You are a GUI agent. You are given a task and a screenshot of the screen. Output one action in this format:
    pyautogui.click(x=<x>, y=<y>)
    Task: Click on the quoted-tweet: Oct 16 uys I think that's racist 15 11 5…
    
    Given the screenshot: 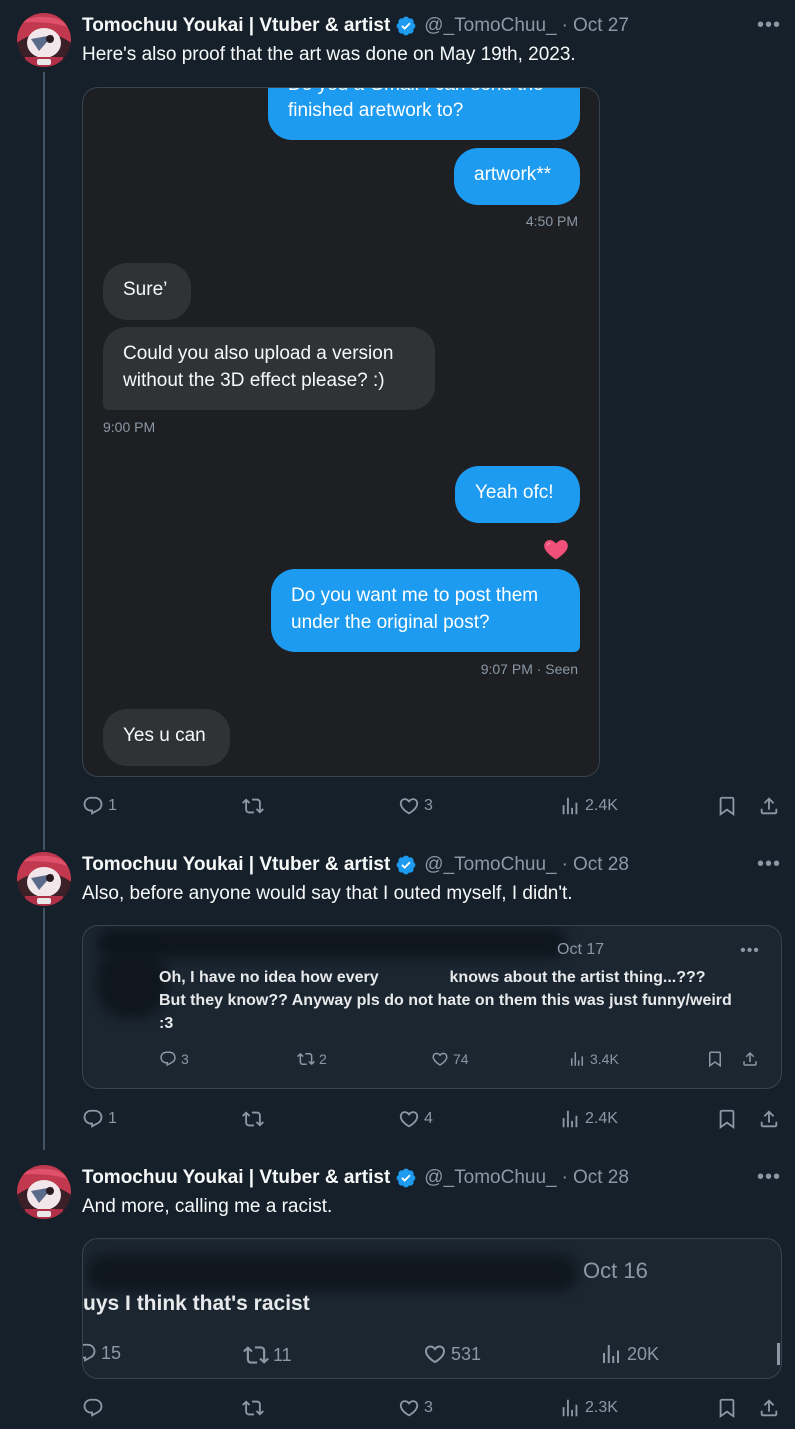 What is the action you would take?
    pyautogui.click(x=432, y=1308)
    